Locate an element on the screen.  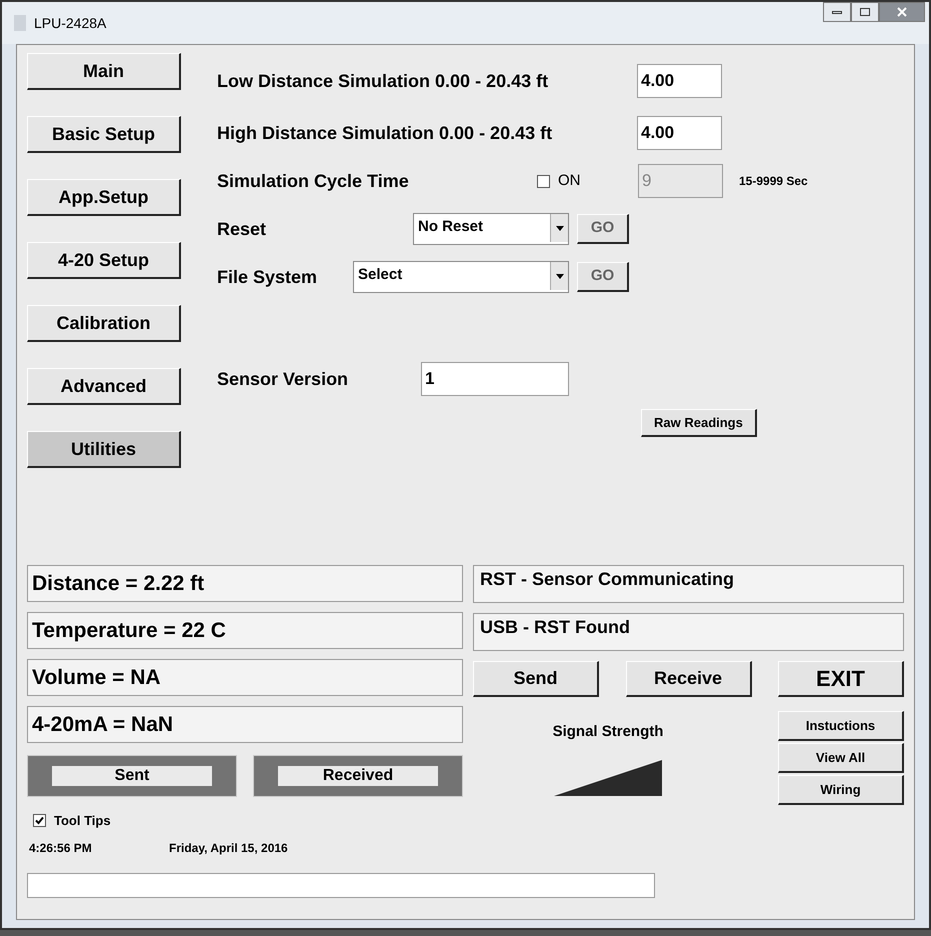
indicator-label: Received is located at coordinates (358, 776).